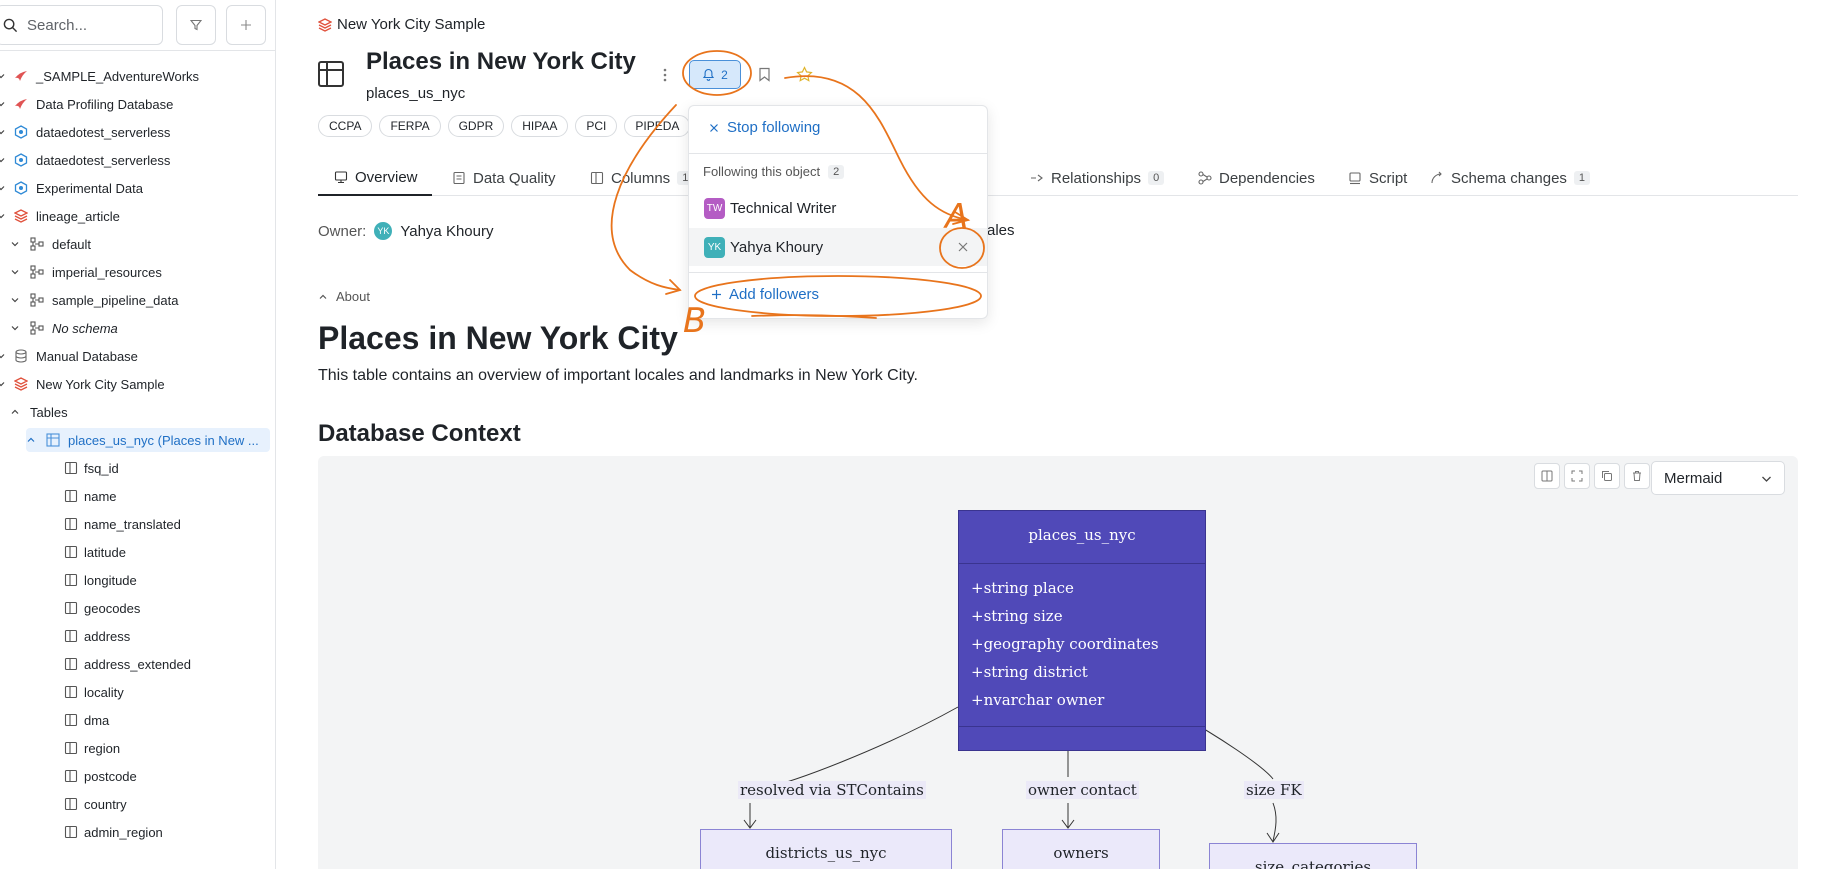 This screenshot has height=869, width=1844. Describe the element at coordinates (459, 178) in the screenshot. I see `checklist-icon` at that location.